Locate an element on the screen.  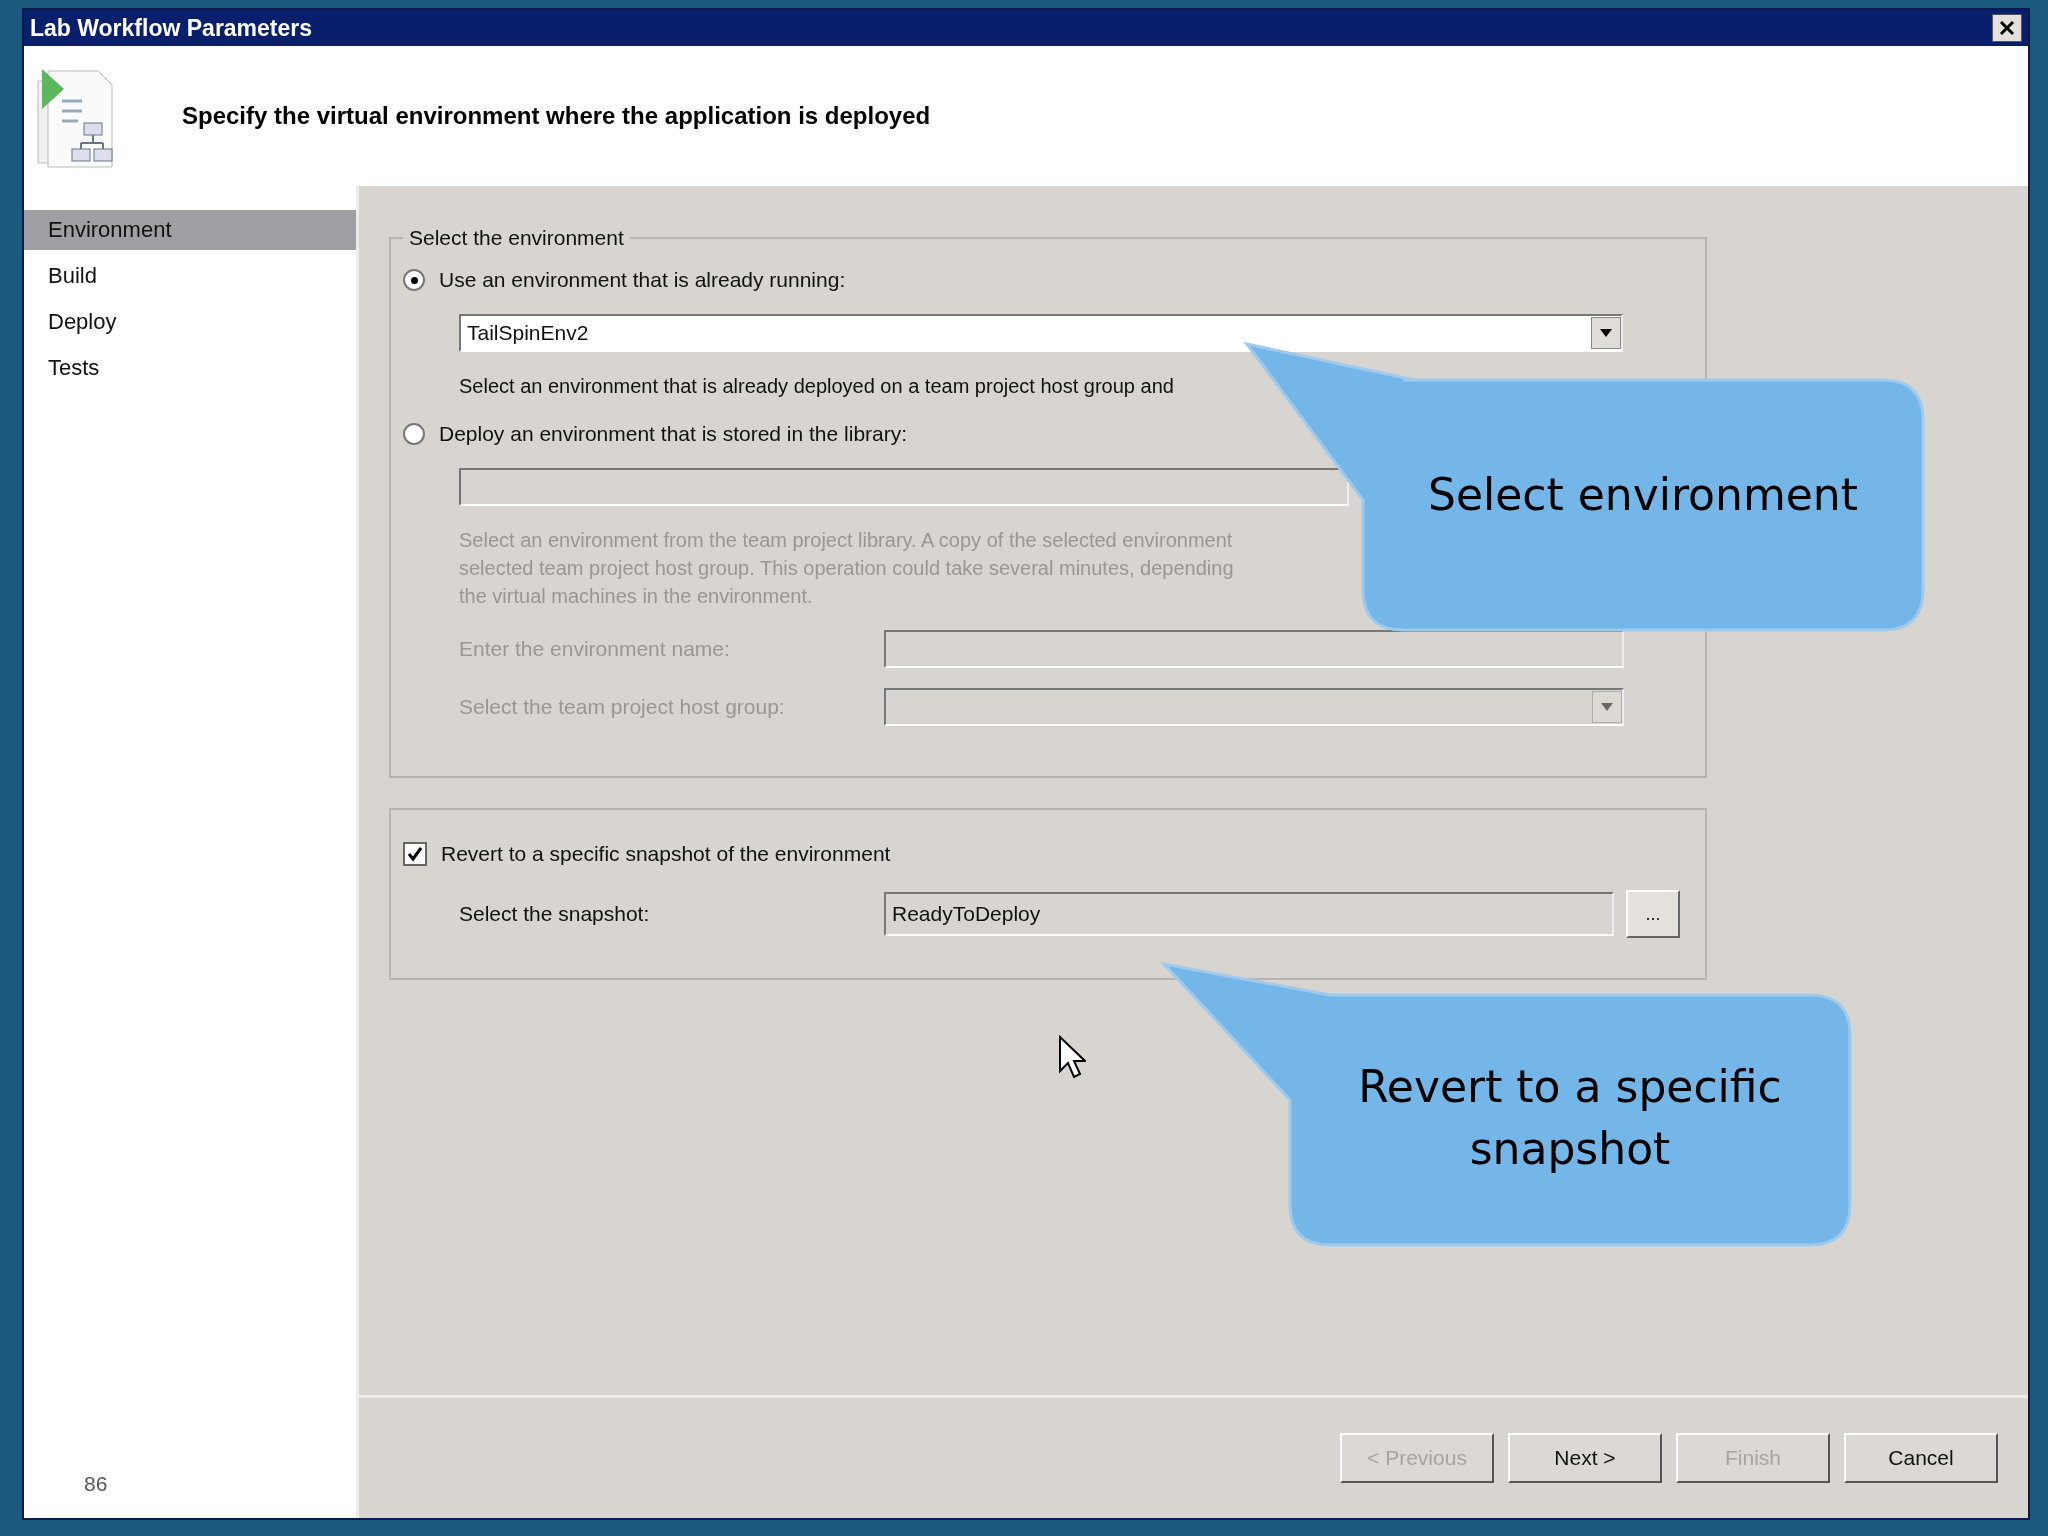
close-button is located at coordinates (2007, 28).